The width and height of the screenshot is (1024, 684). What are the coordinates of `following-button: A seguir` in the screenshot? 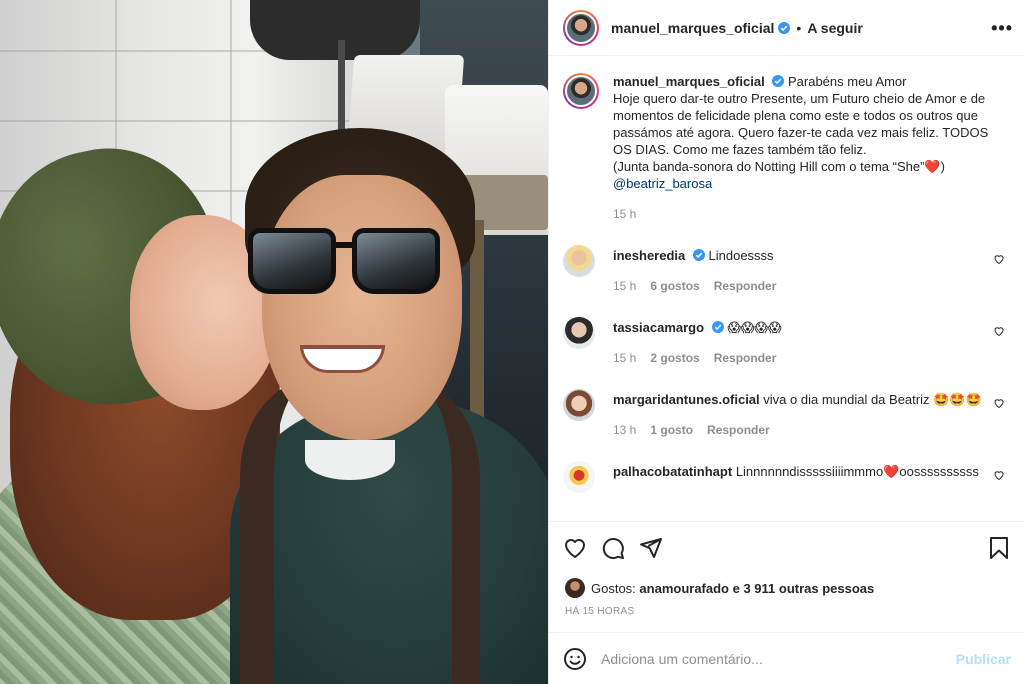 It's located at (835, 28).